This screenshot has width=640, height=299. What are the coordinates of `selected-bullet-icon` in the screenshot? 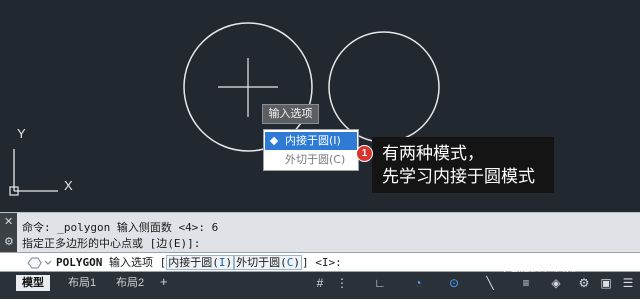 It's located at (274, 141).